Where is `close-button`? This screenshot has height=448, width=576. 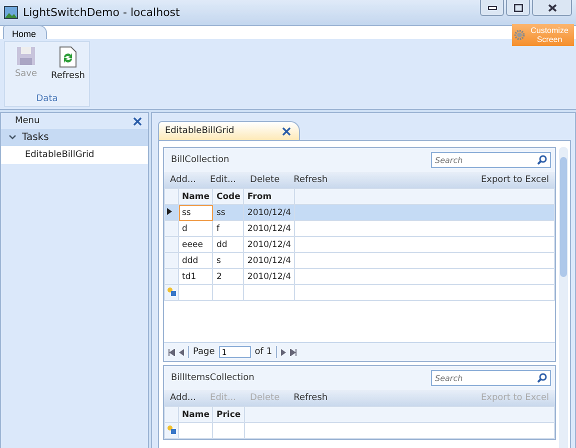 close-button is located at coordinates (552, 8).